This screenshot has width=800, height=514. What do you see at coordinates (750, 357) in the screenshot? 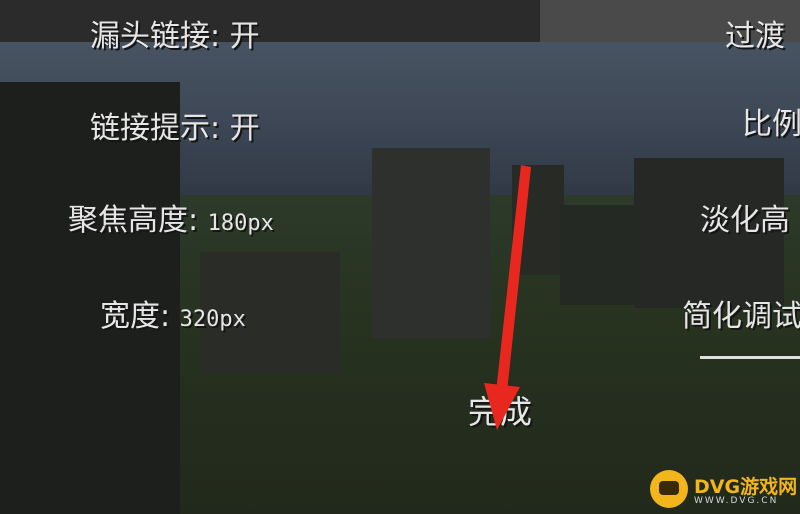
I see `selected-underline` at bounding box center [750, 357].